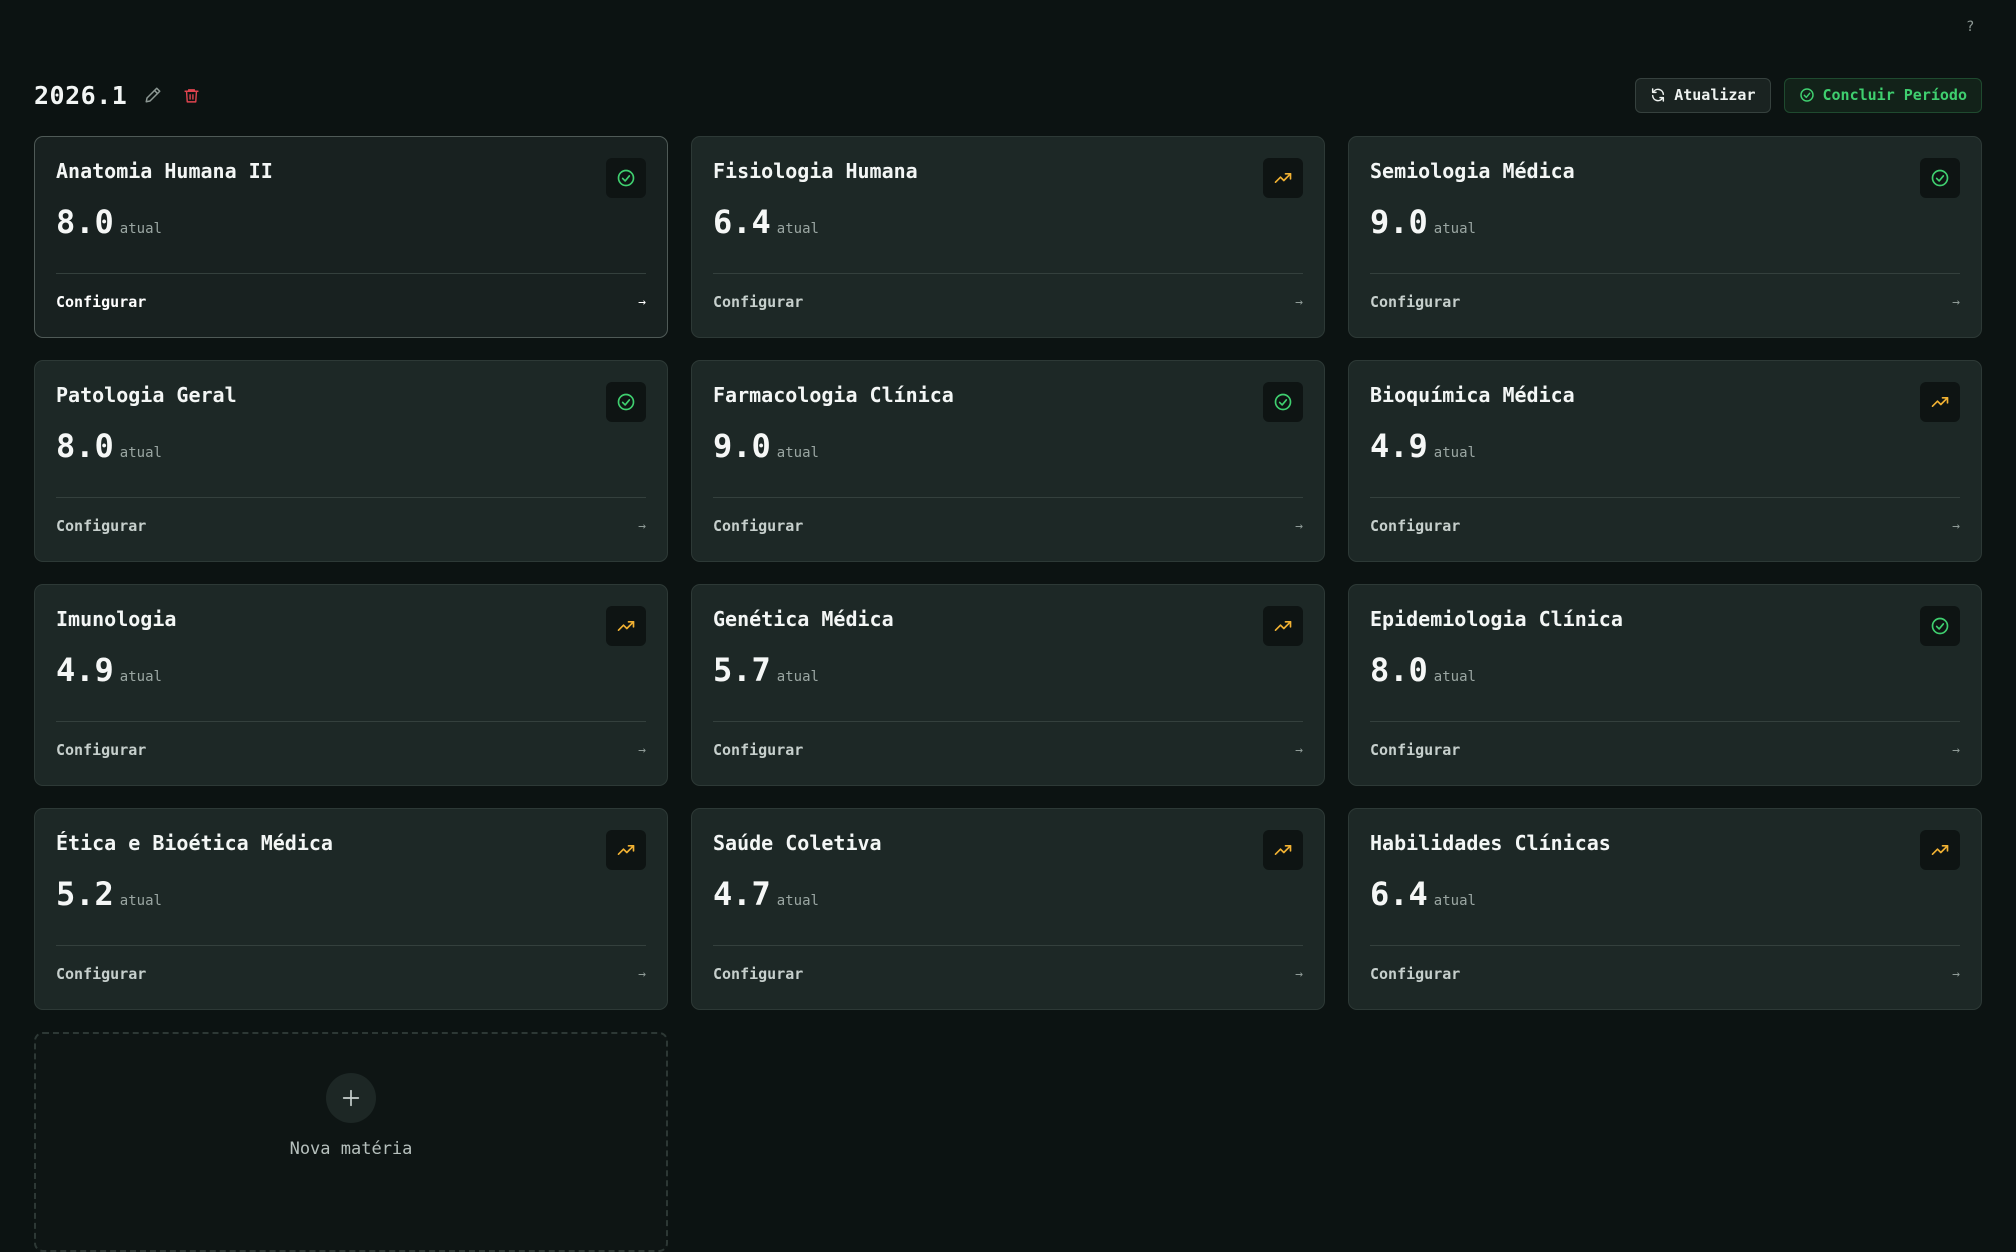 The width and height of the screenshot is (2016, 1252). I want to click on subject-card: Saúde Coletiva 4.7 atual Configurar →, so click(1008, 909).